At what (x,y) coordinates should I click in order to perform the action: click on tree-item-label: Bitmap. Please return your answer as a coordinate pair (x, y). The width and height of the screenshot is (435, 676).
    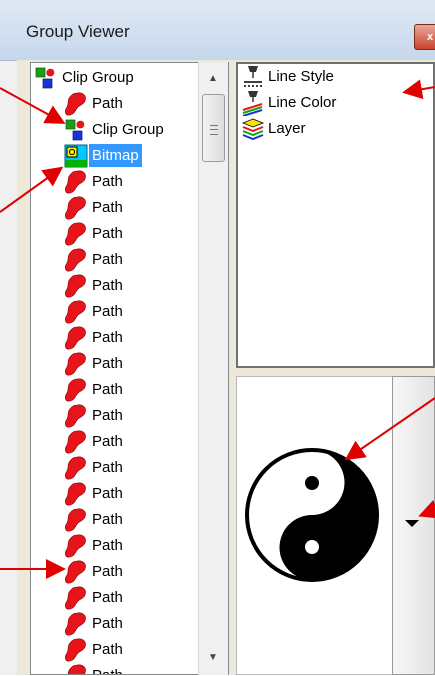
    Looking at the image, I should click on (115, 155).